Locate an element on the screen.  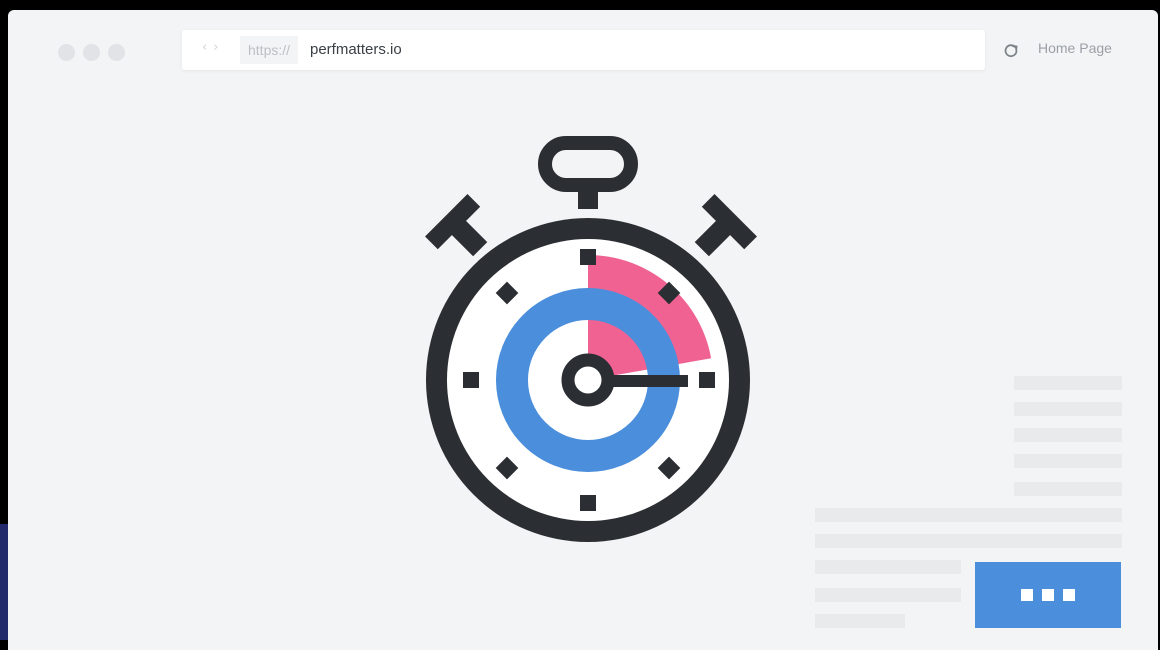
window-maximize-dot is located at coordinates (116, 52).